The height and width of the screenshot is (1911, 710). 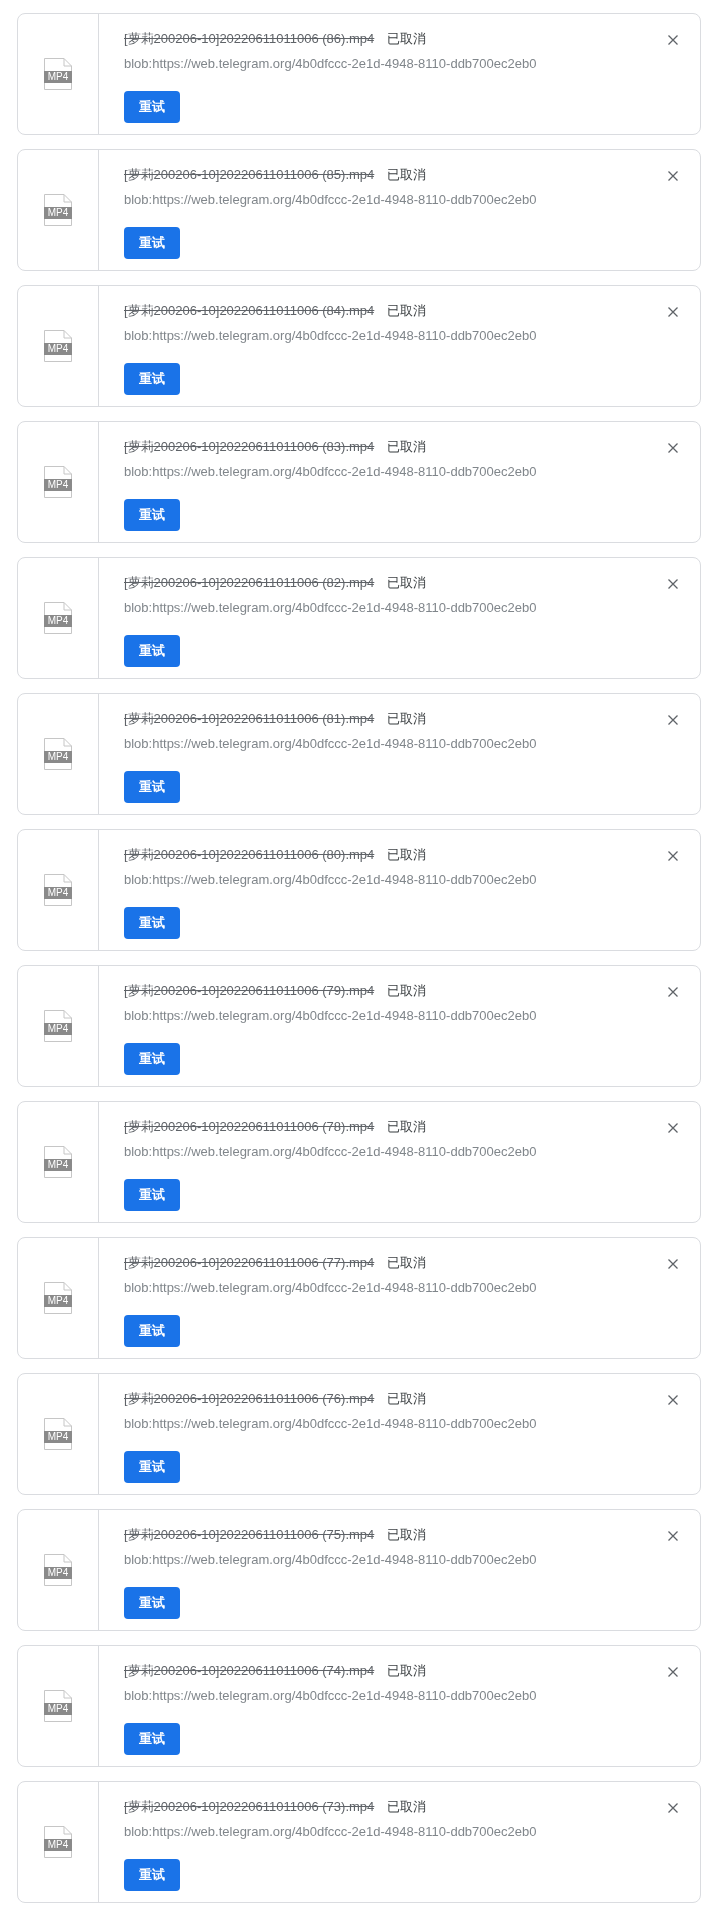 What do you see at coordinates (249, 175) in the screenshot?
I see `file-name: [萝莉200206-10]20220611011006 (85).mp4` at bounding box center [249, 175].